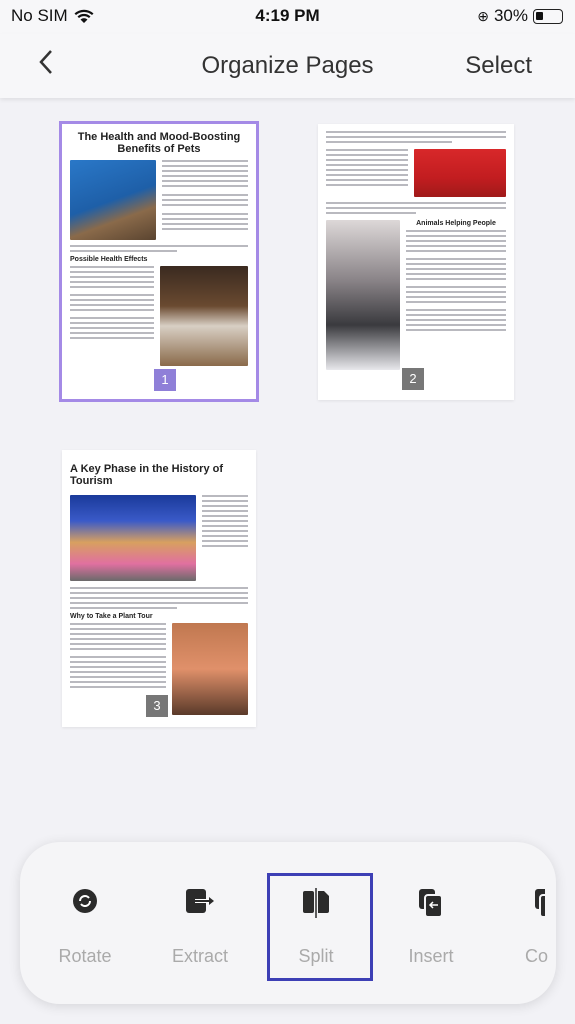 This screenshot has height=1024, width=575. Describe the element at coordinates (413, 379) in the screenshot. I see `page-number-badge: 2` at that location.